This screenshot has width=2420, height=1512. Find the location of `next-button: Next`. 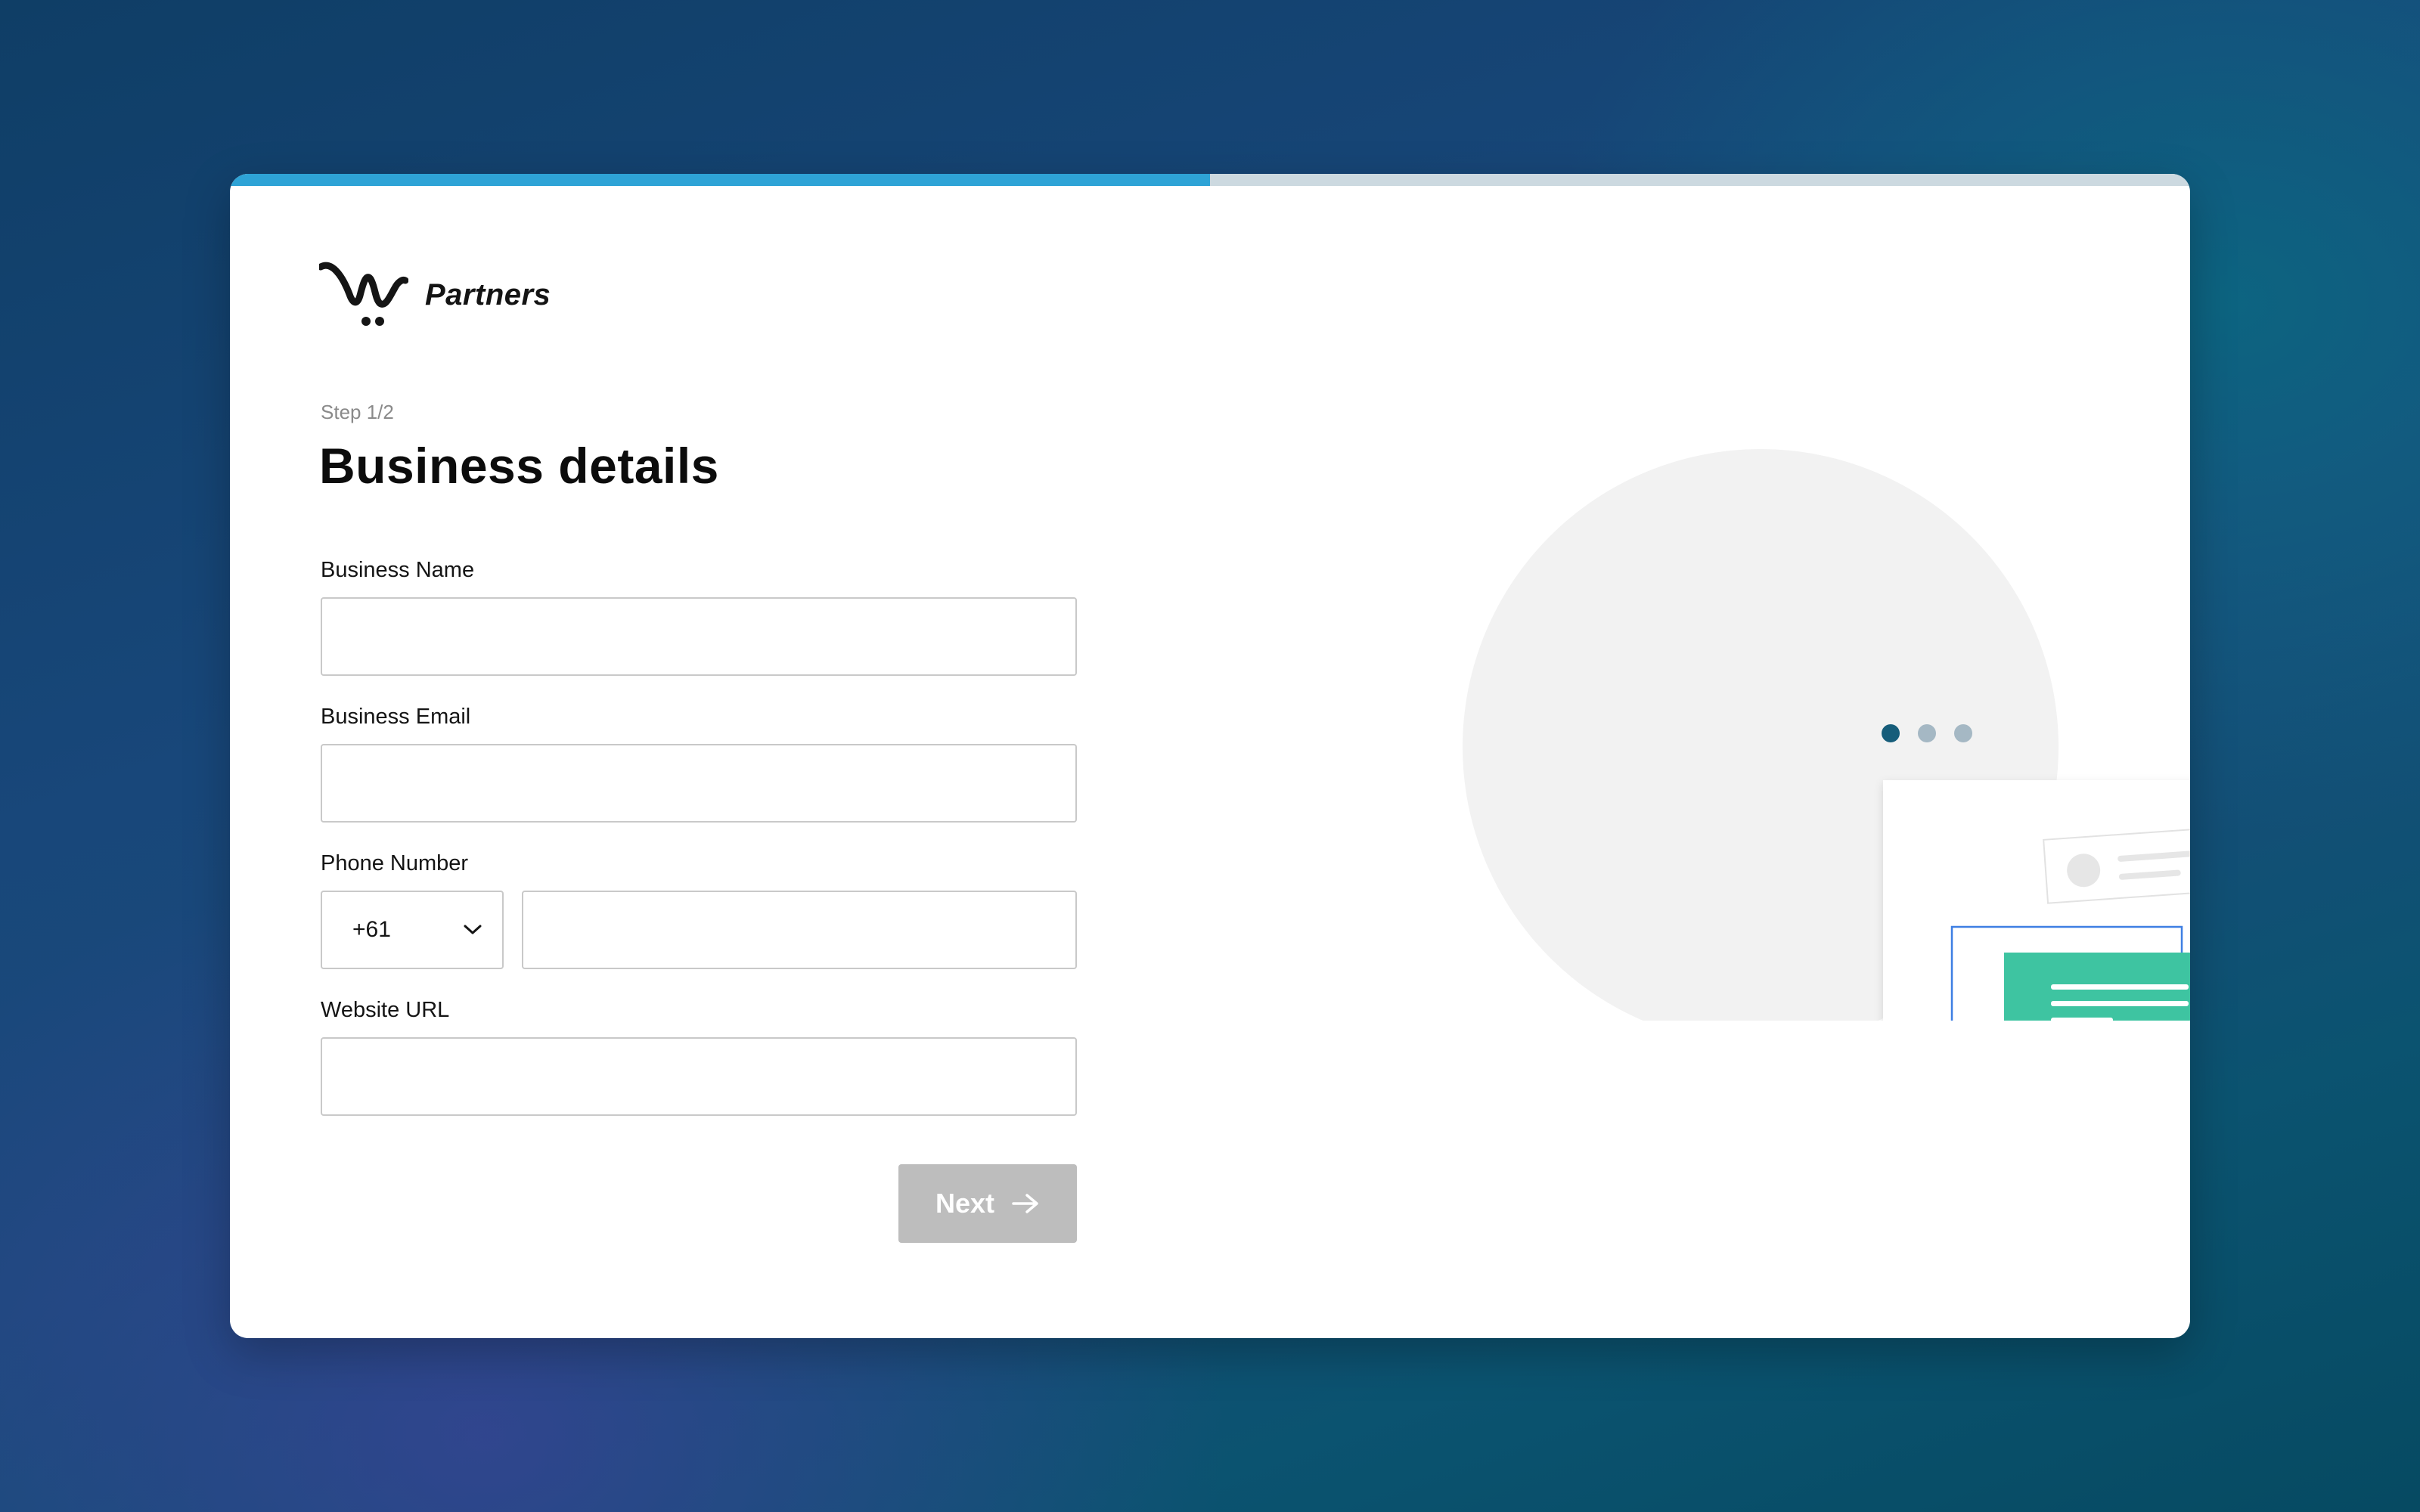

next-button: Next is located at coordinates (987, 1203).